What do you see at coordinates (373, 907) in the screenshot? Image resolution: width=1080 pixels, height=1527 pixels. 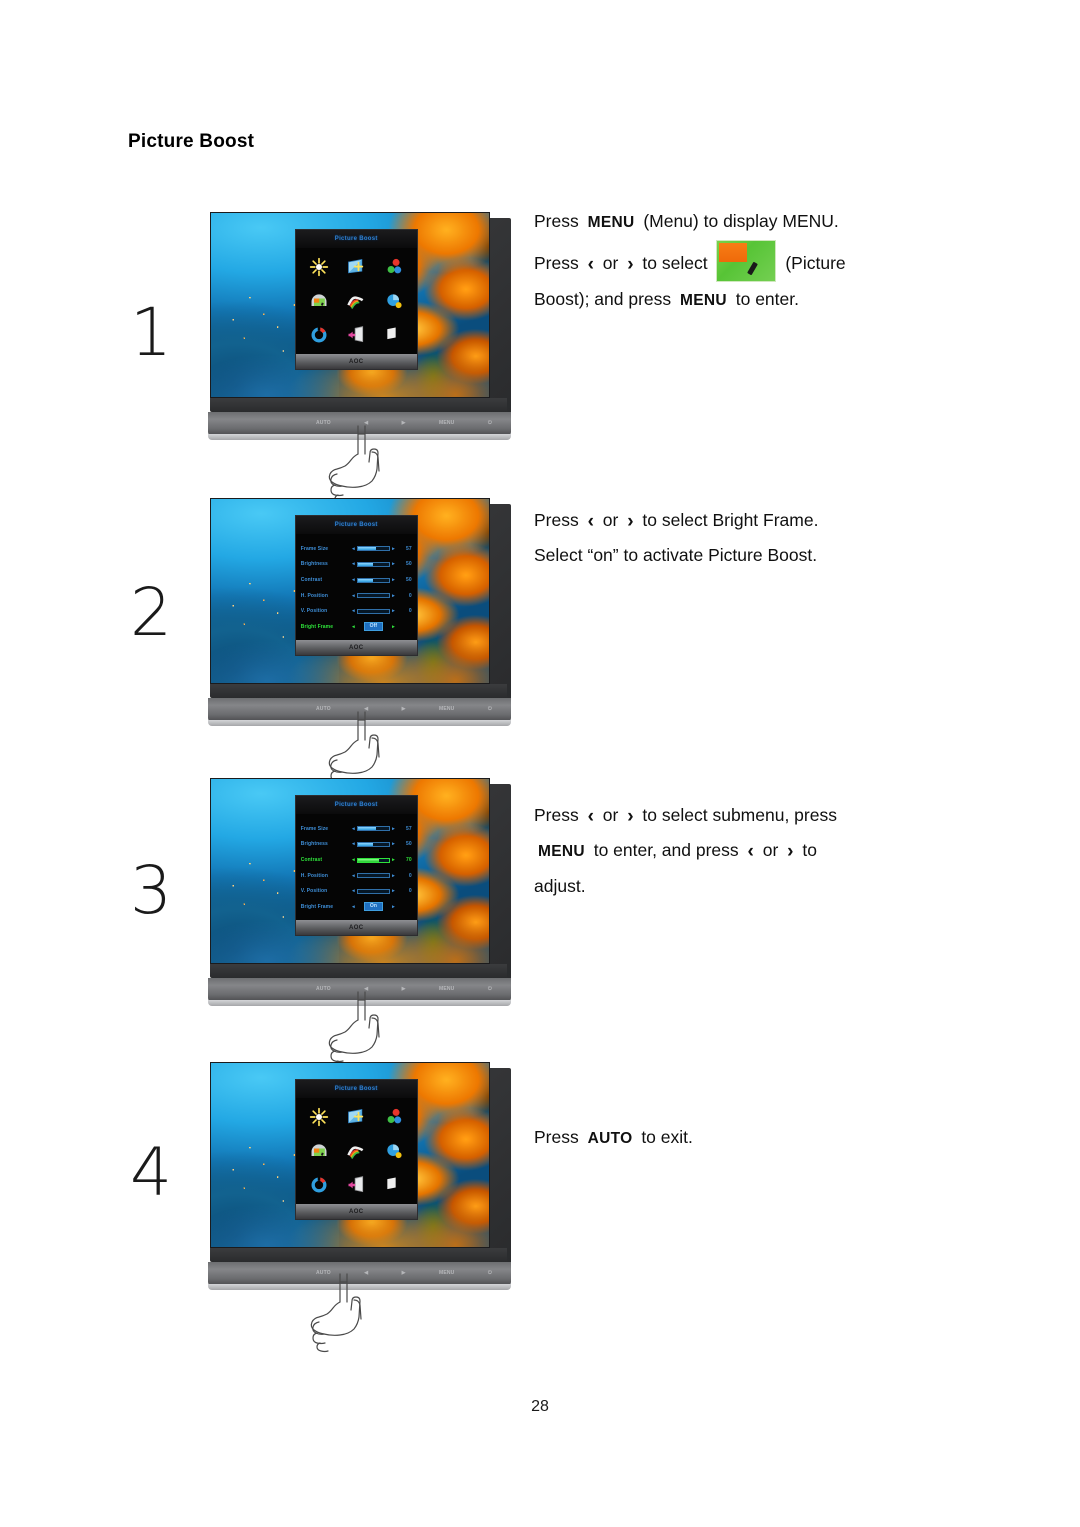 I see `osd-toggle: On` at bounding box center [373, 907].